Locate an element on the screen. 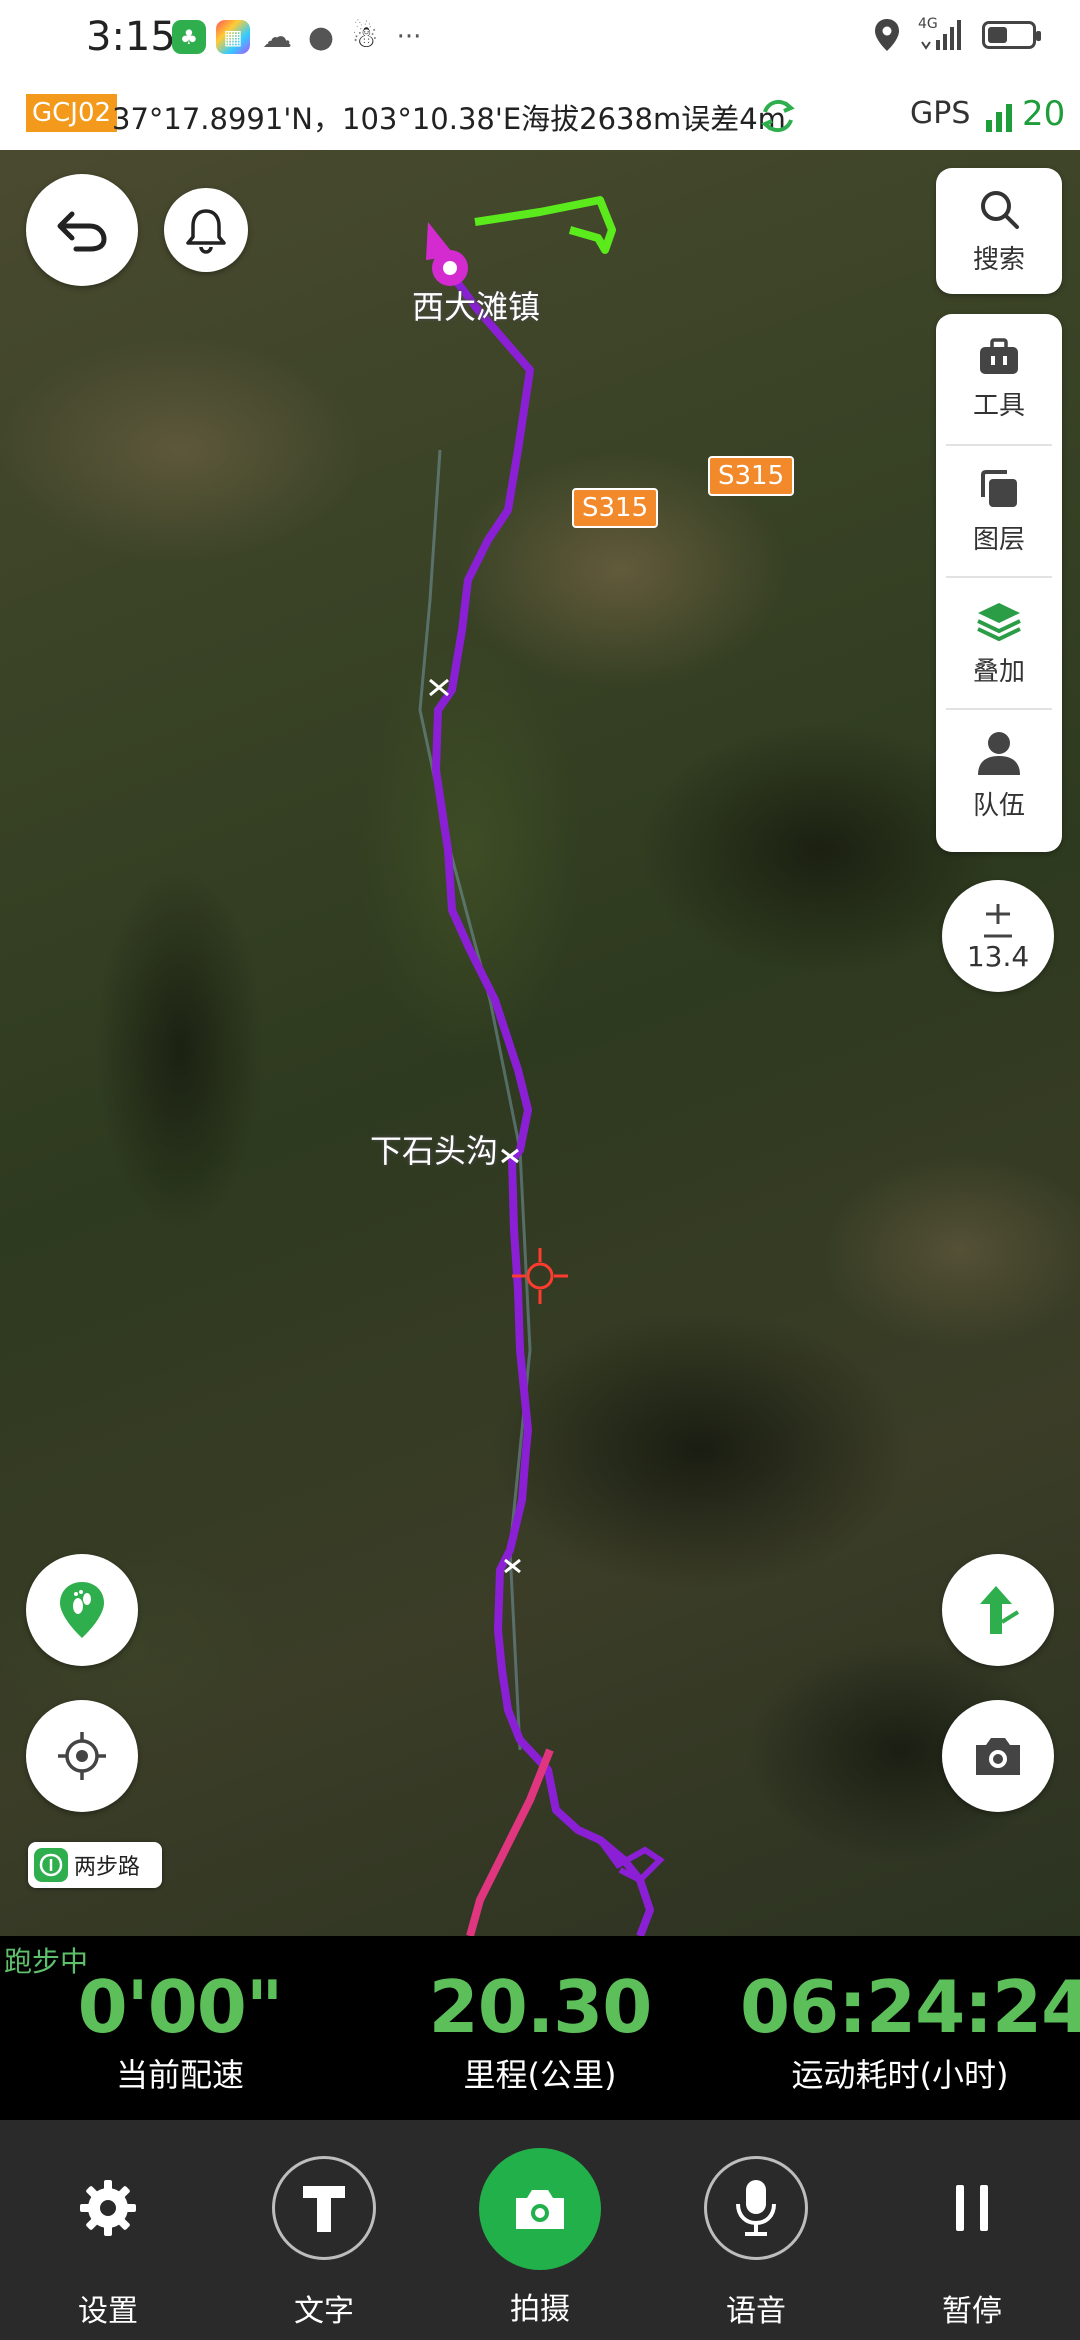 Image resolution: width=1080 pixels, height=2340 pixels. notification-button is located at coordinates (206, 230).